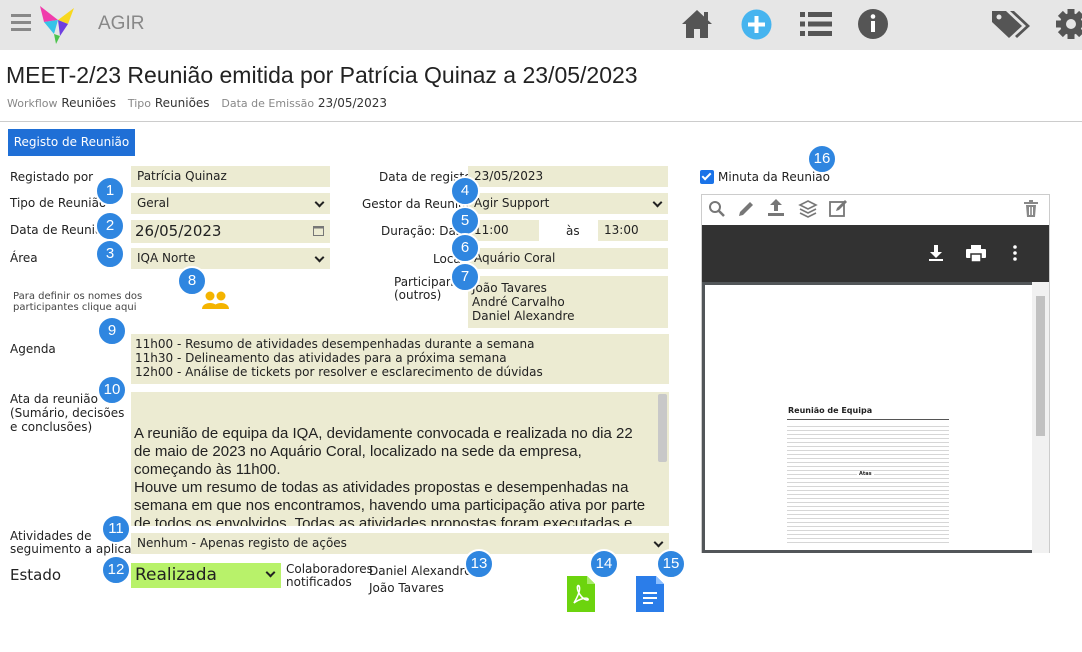 This screenshot has height=652, width=1082. I want to click on search-icon, so click(717, 209).